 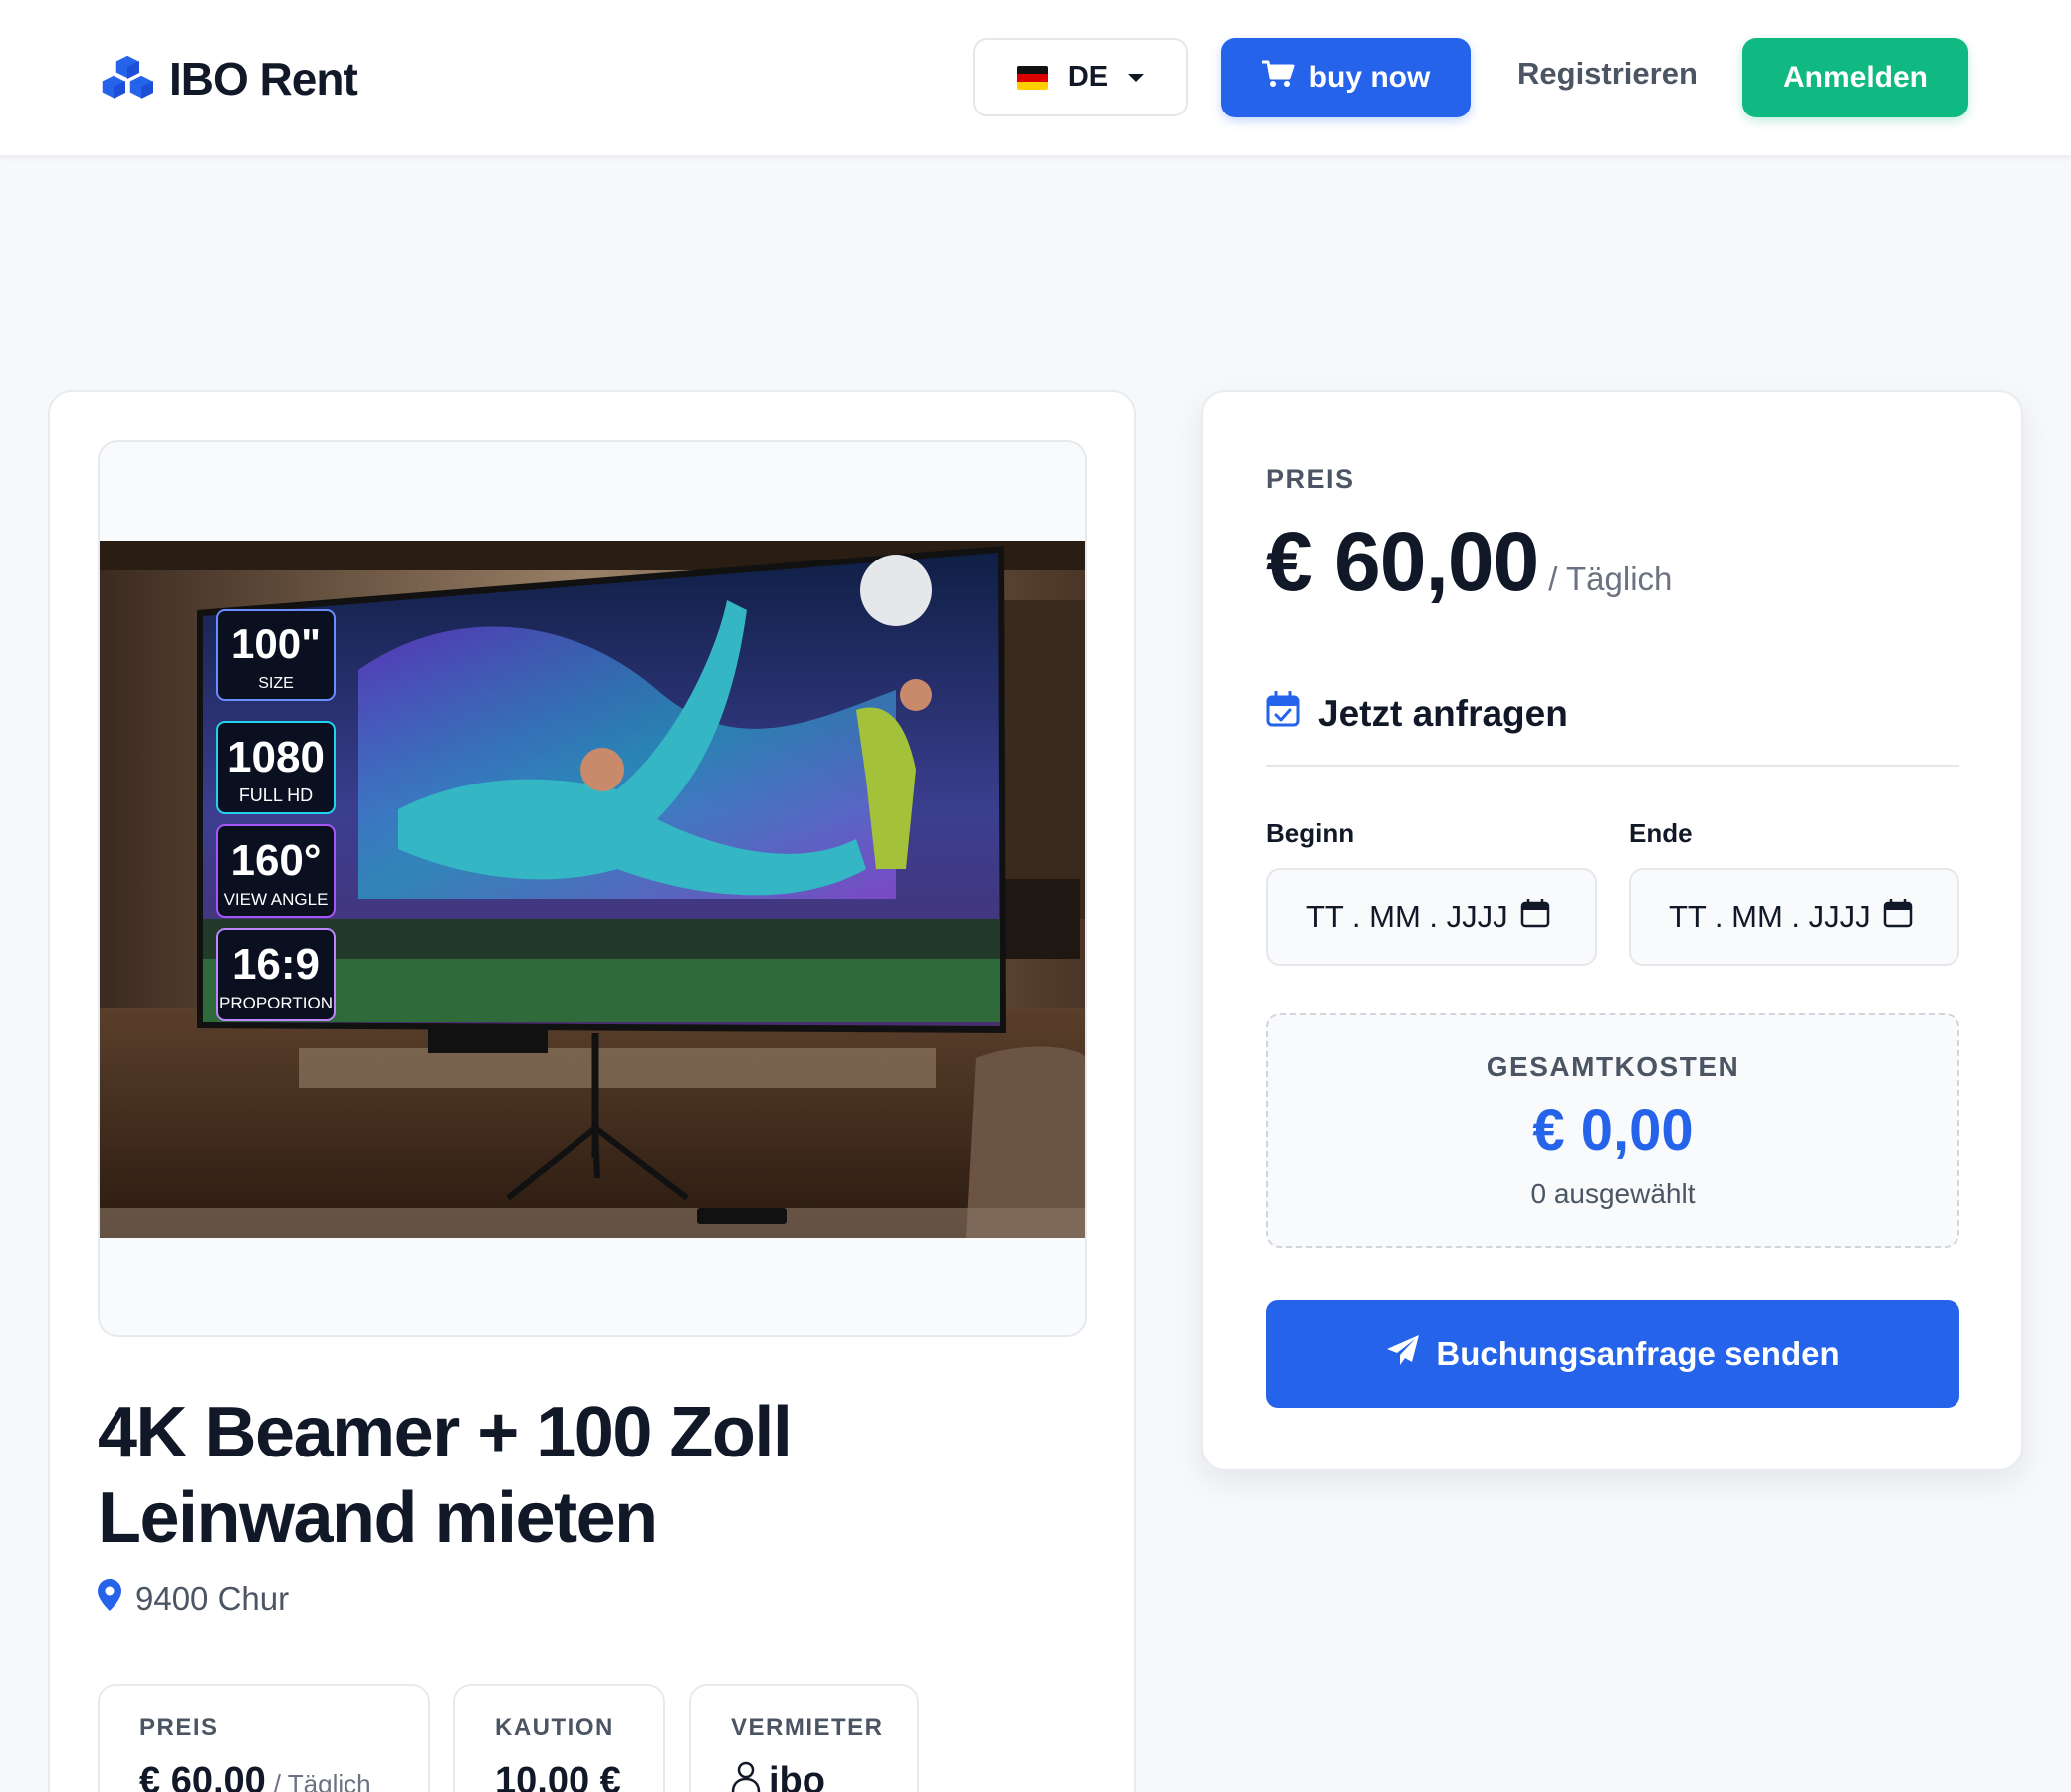 What do you see at coordinates (445, 1475) in the screenshot?
I see `product-title: 4K Beamer + 100 Zoll Leinwand mieten` at bounding box center [445, 1475].